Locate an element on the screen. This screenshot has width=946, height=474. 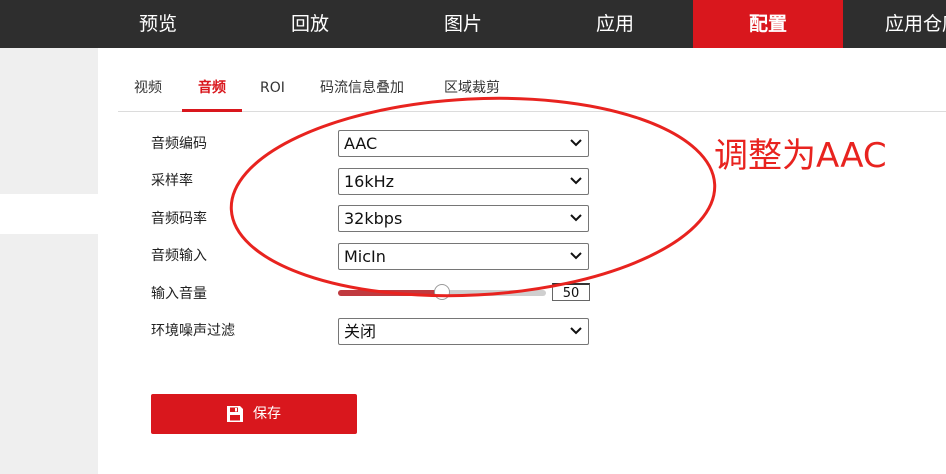
sidebar-panel-lower is located at coordinates (49, 354).